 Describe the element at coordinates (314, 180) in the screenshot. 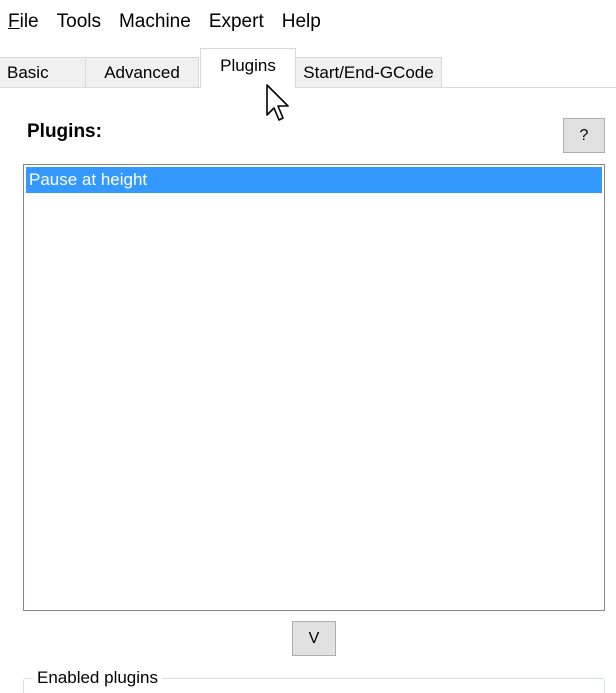

I see `plugin-list-item: Pause at height` at that location.